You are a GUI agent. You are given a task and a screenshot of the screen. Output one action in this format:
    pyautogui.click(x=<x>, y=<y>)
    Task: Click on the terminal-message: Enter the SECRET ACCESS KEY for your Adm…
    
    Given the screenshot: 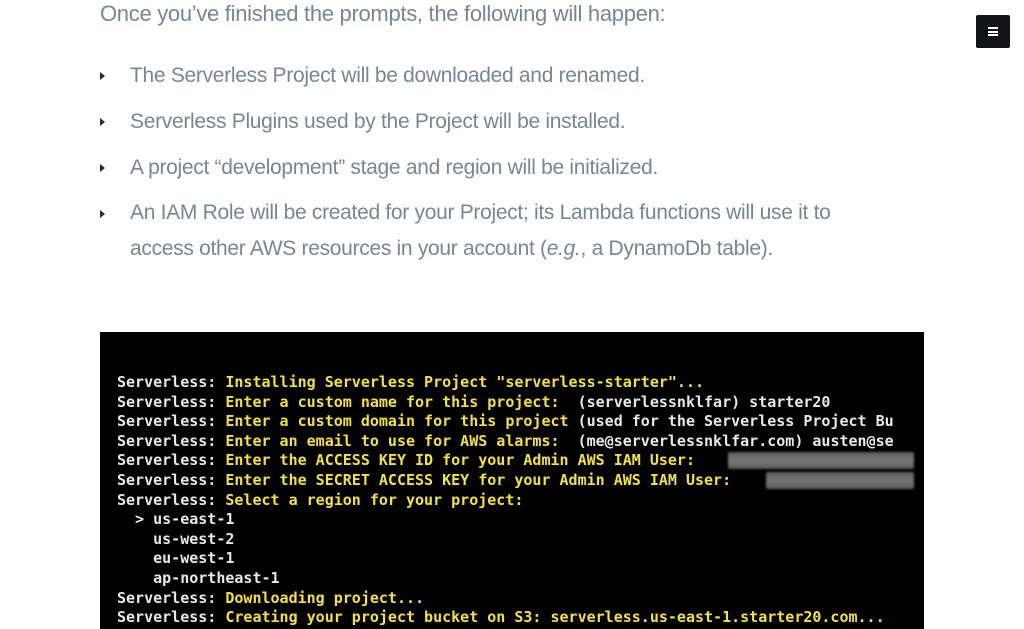 What is the action you would take?
    pyautogui.click(x=478, y=479)
    